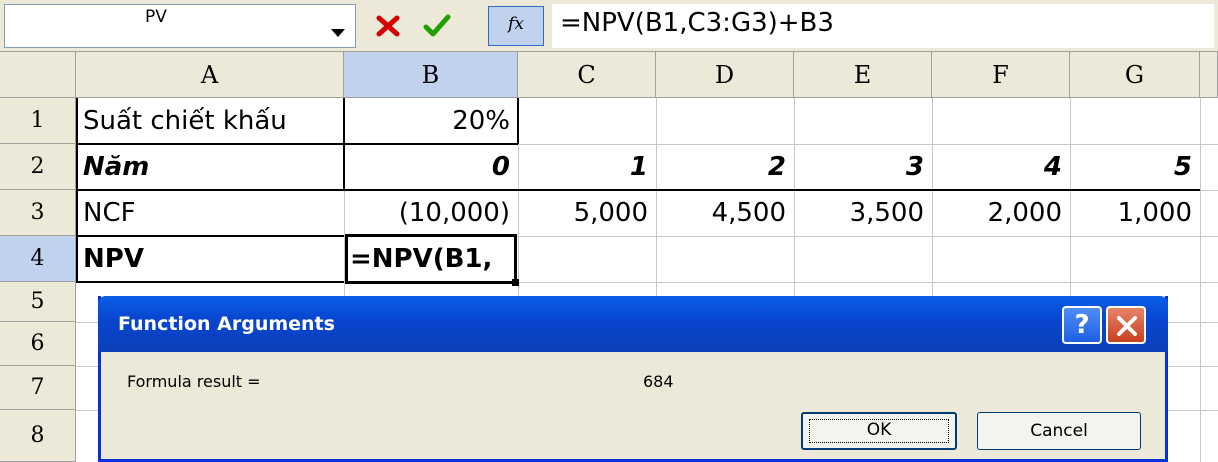 The image size is (1218, 462). What do you see at coordinates (38, 167) in the screenshot?
I see `row-header-2: 2` at bounding box center [38, 167].